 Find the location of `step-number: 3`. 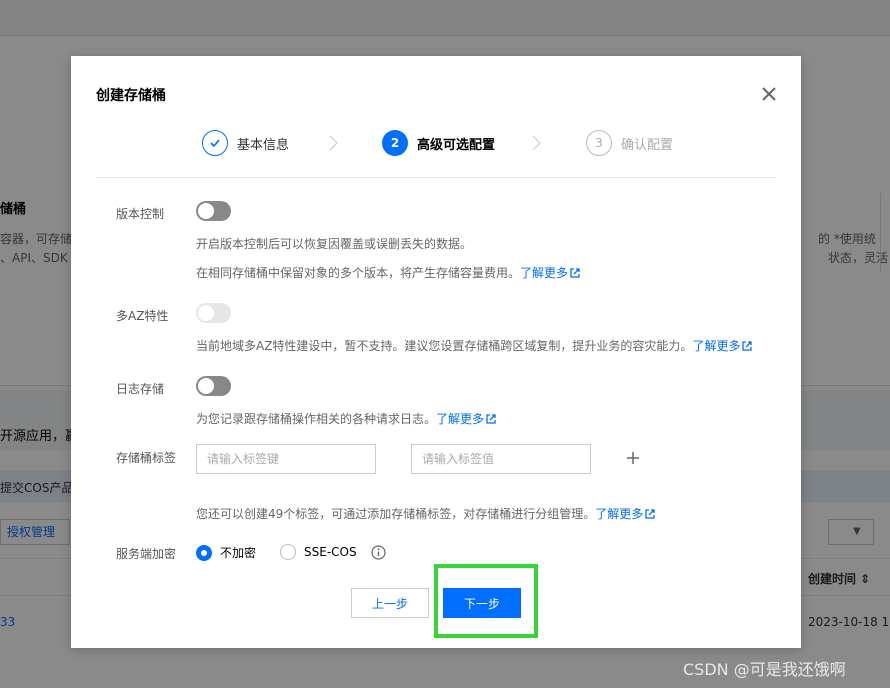

step-number: 3 is located at coordinates (599, 143).